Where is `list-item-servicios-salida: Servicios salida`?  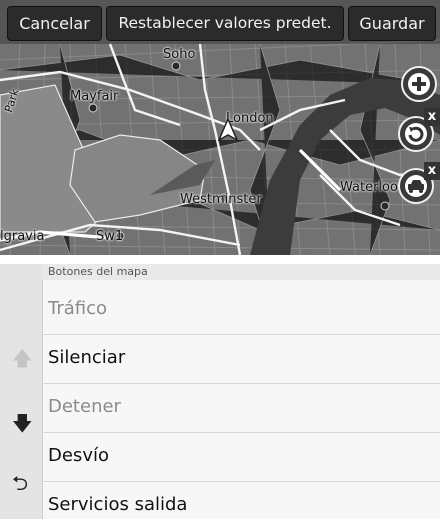
list-item-servicios-salida: Servicios salida is located at coordinates (241, 500).